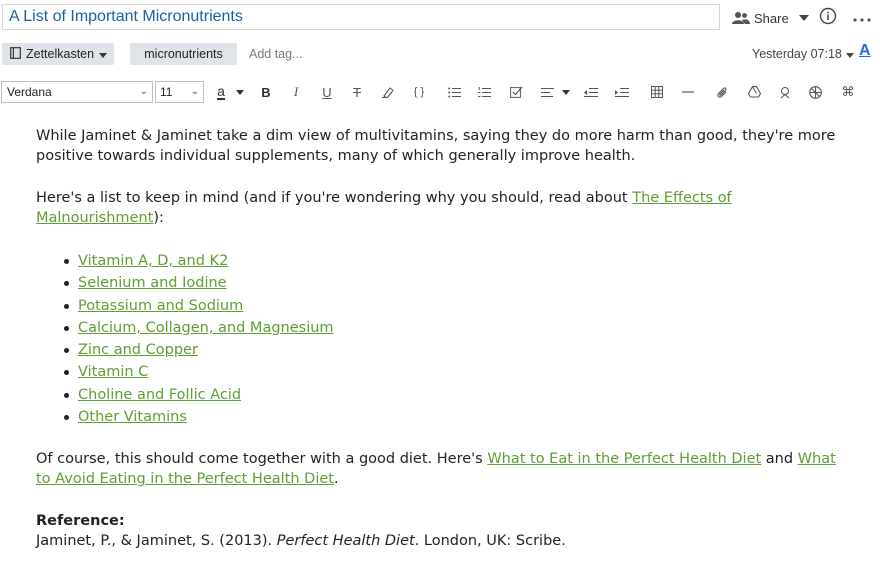  Describe the element at coordinates (440, 92) in the screenshot. I see `formatting-toolbar: Verdana ⌄ 11 ⌄ a B I U T { } ⌘` at that location.